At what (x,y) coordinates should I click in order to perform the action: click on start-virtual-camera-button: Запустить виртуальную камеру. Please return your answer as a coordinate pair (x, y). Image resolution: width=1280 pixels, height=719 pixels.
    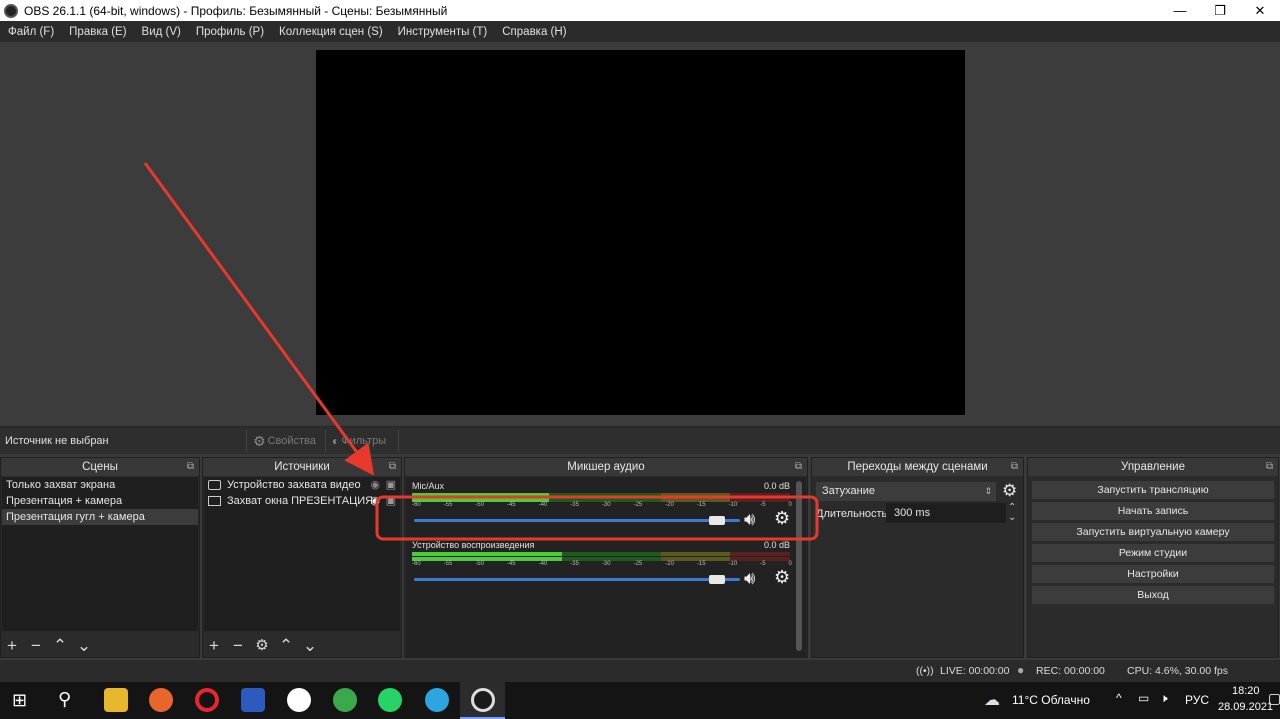
    Looking at the image, I should click on (1153, 532).